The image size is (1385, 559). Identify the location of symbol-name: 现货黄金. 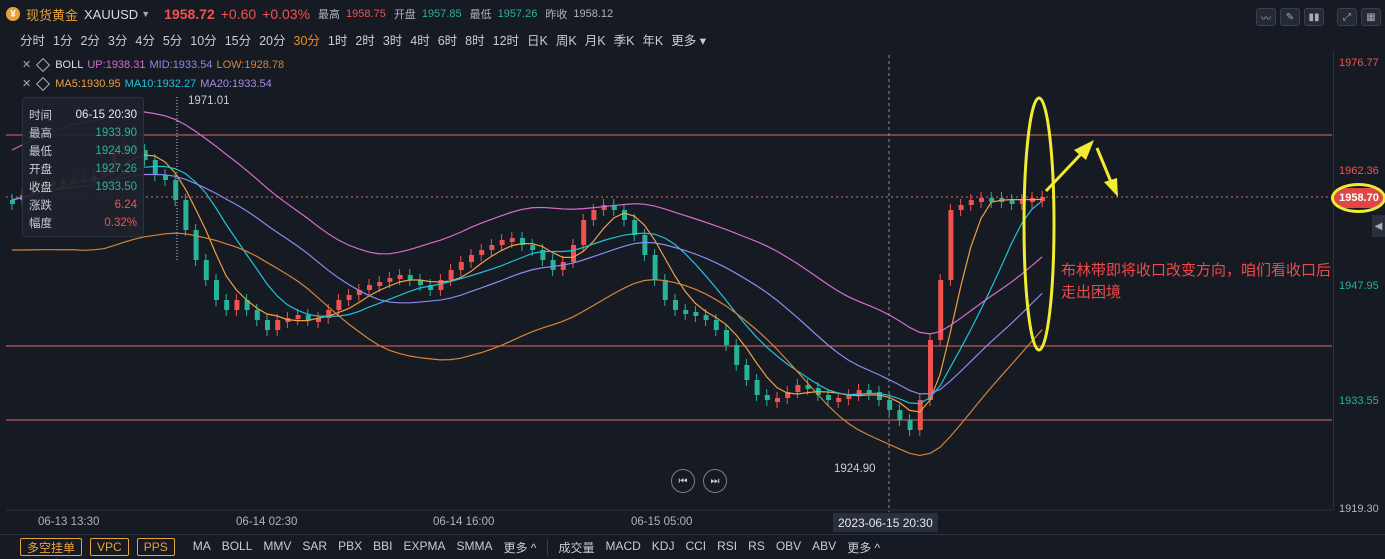
(52, 14).